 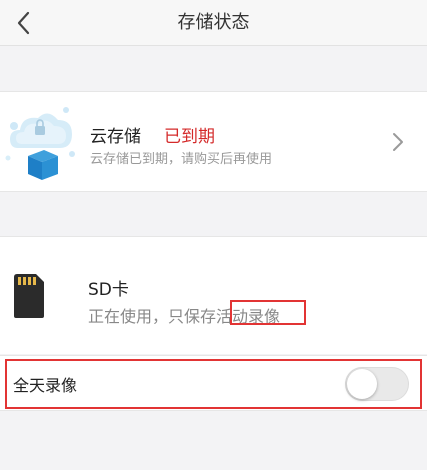 What do you see at coordinates (108, 290) in the screenshot?
I see `sd-card-title: SD卡` at bounding box center [108, 290].